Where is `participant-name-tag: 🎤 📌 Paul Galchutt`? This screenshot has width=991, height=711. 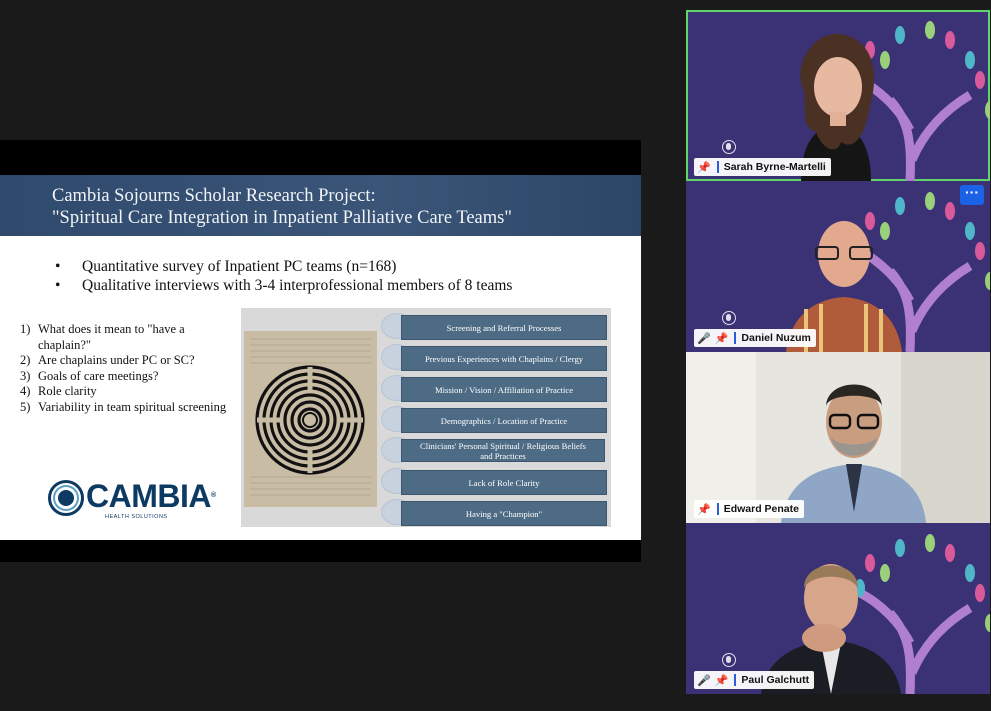
participant-name-tag: 🎤 📌 Paul Galchutt is located at coordinates (754, 680).